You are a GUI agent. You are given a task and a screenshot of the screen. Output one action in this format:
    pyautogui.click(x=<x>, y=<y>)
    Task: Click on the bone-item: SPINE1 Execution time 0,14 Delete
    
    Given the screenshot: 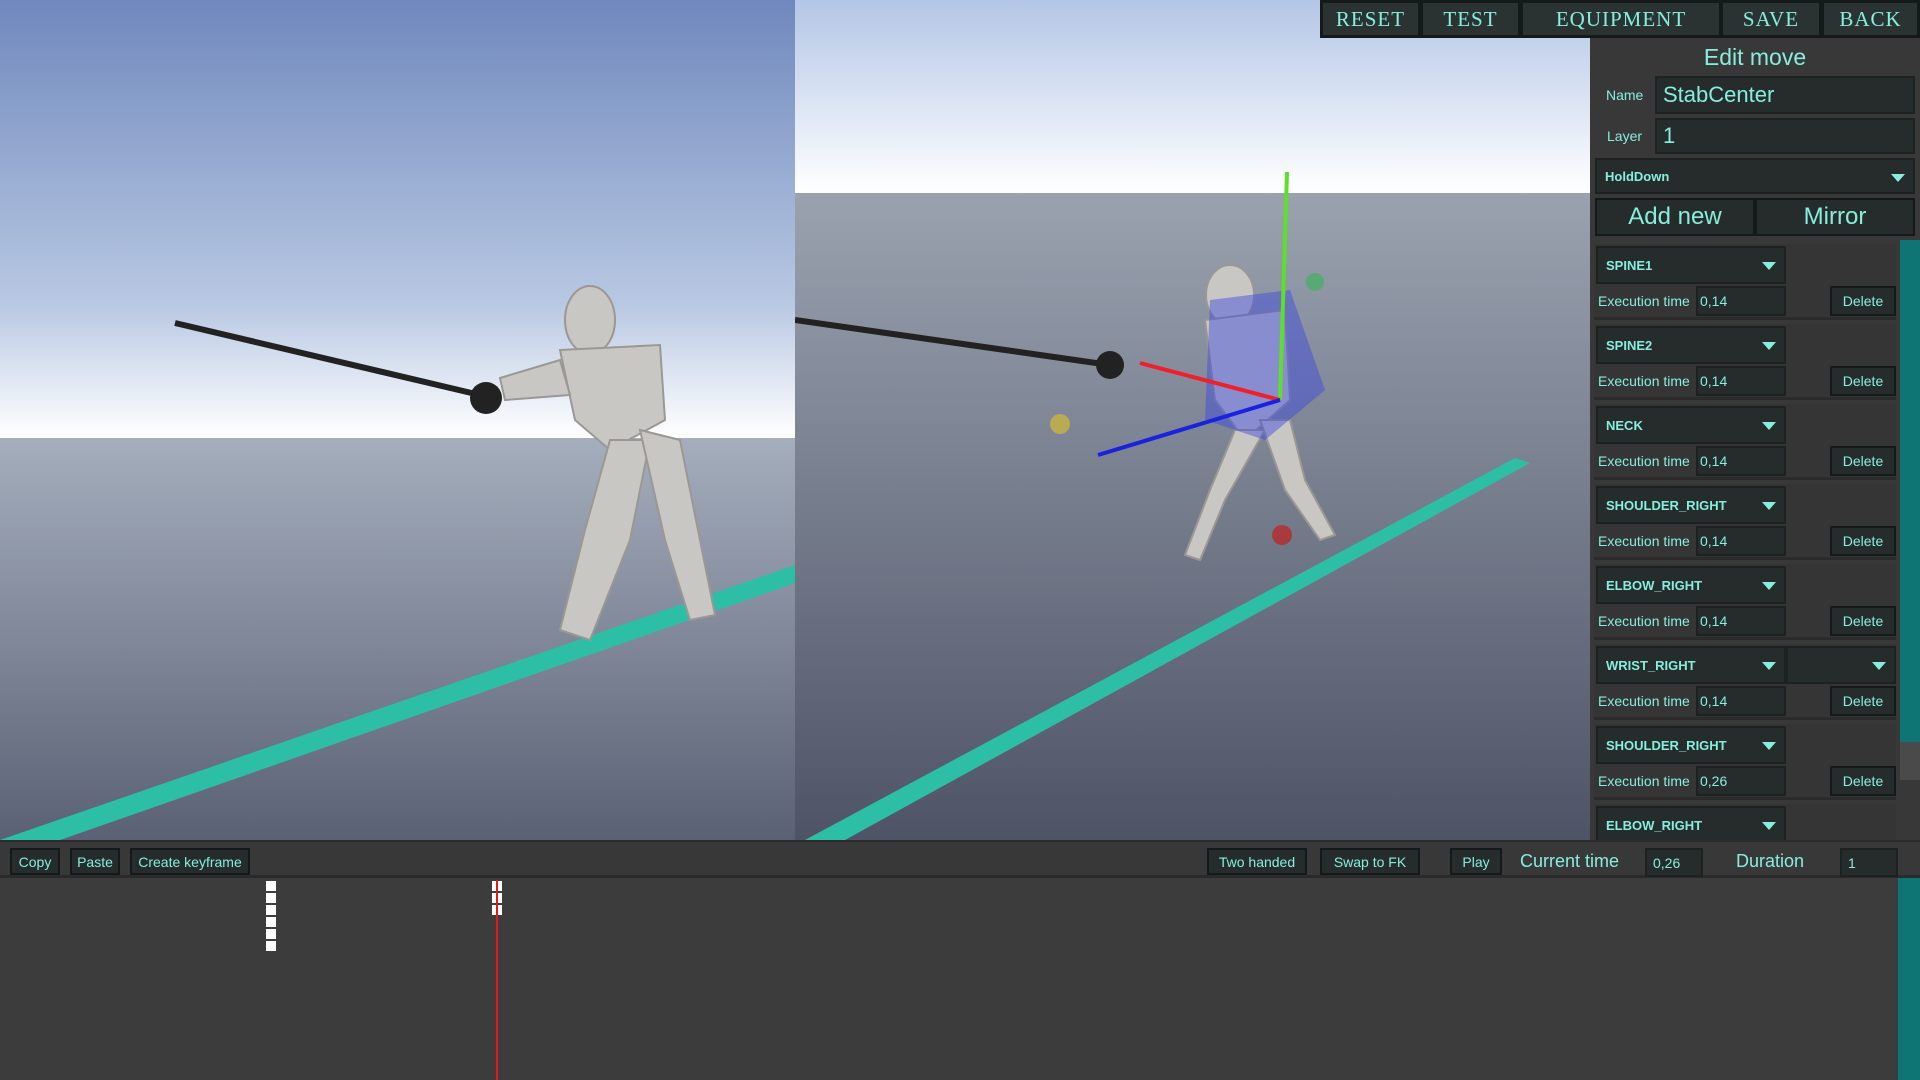 What is the action you would take?
    pyautogui.click(x=1745, y=282)
    